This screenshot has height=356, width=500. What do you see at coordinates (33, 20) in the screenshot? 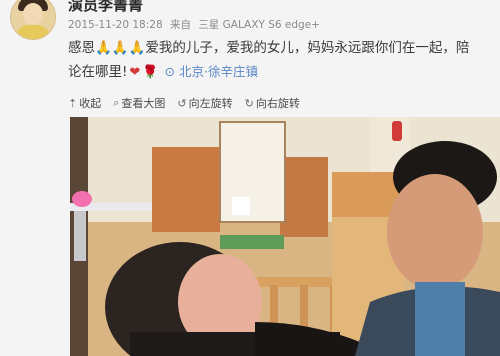
I see `avatar` at bounding box center [33, 20].